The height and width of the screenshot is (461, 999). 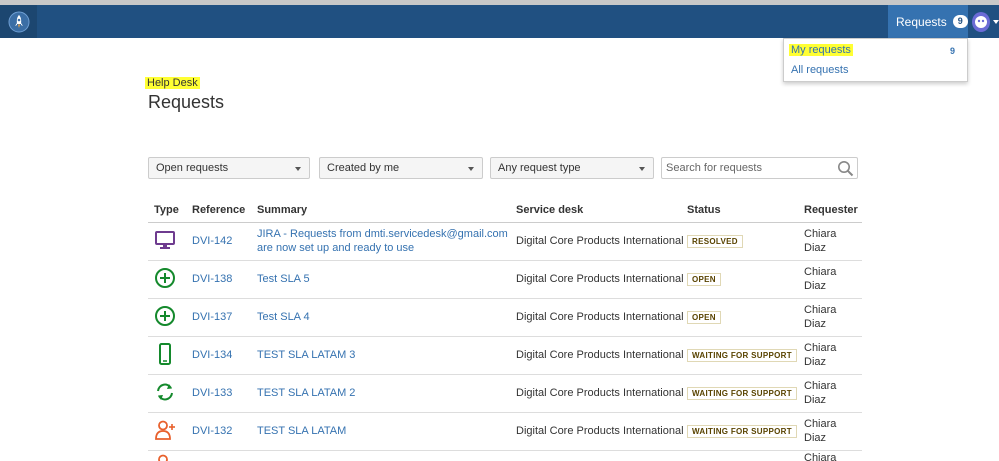 I want to click on top-navigation-bar: Requests 9, so click(x=499, y=21).